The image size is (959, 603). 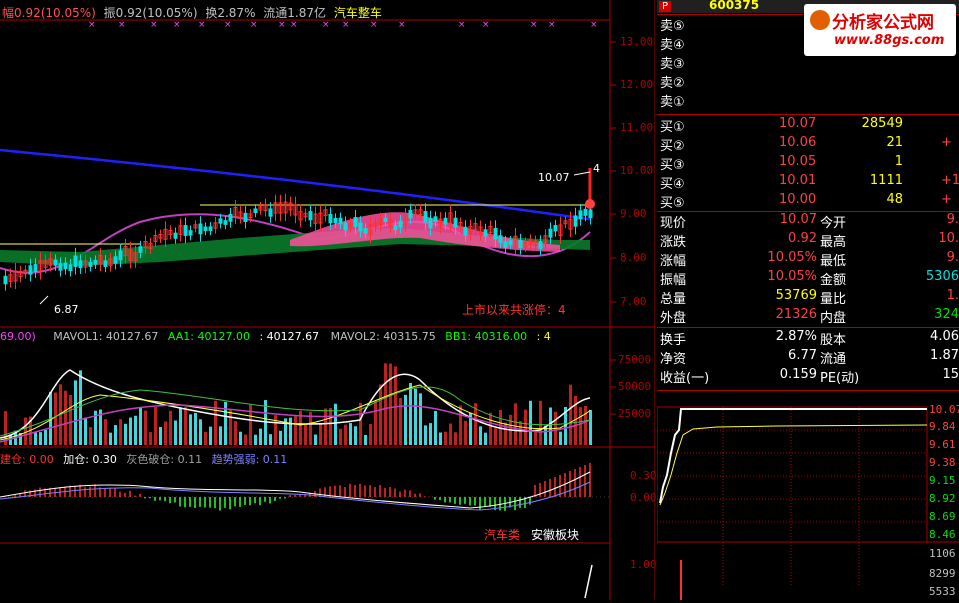 I want to click on sell-level-label: 卖⑤, so click(x=672, y=24).